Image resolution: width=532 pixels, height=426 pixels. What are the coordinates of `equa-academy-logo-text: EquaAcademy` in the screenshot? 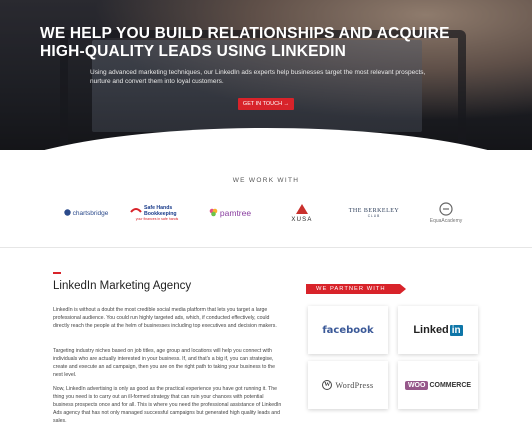 It's located at (446, 221).